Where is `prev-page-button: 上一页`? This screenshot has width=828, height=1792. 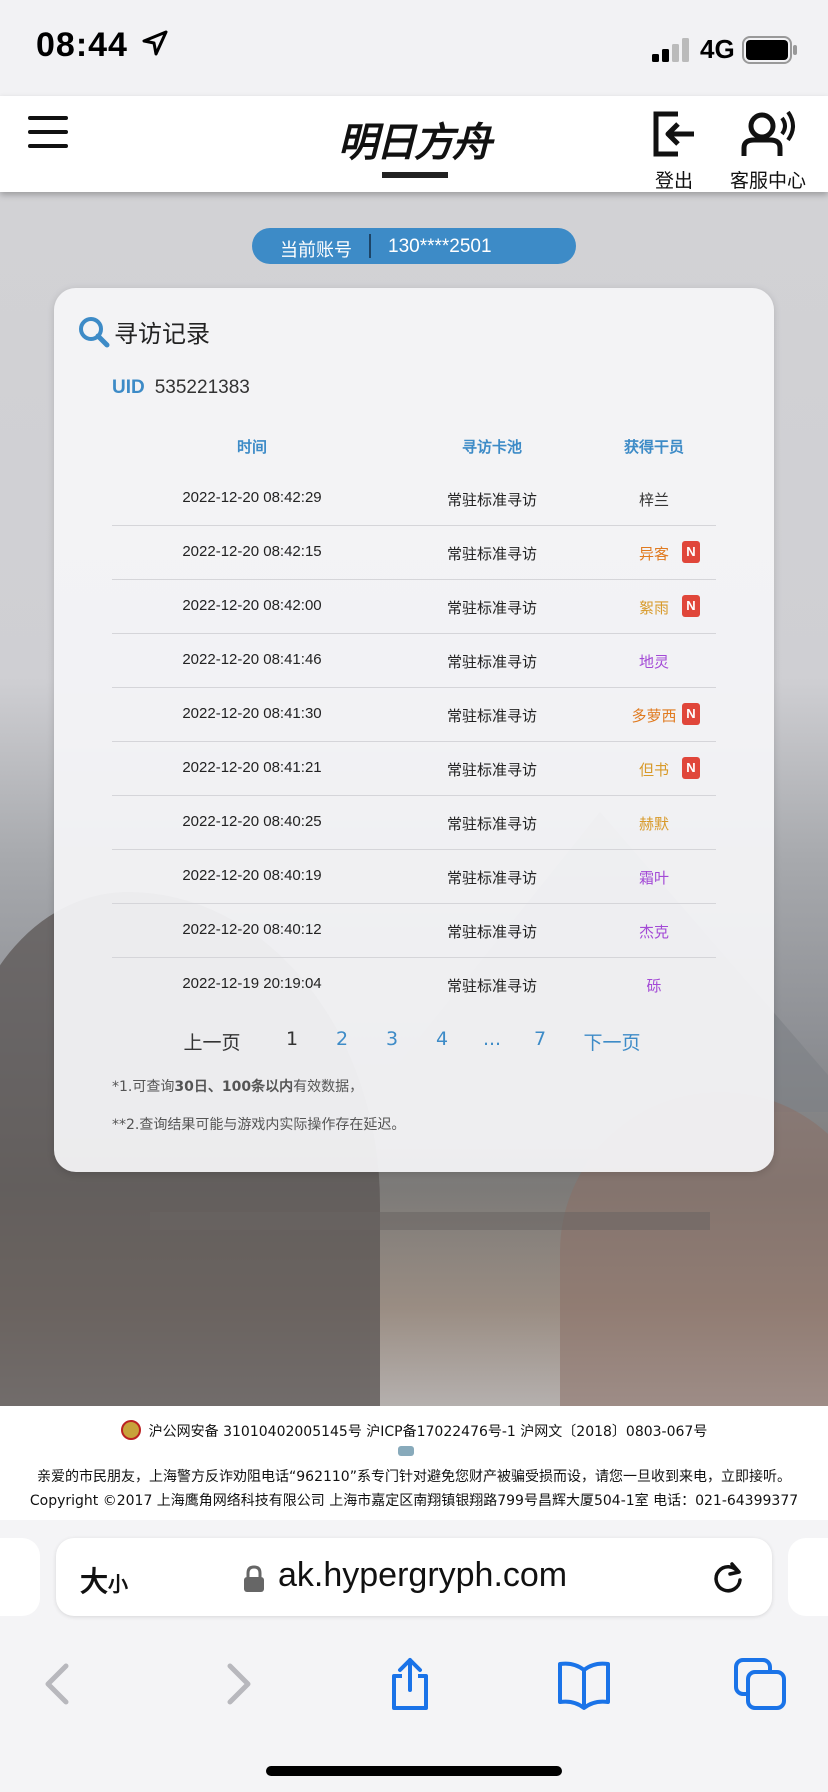 prev-page-button: 上一页 is located at coordinates (212, 1041).